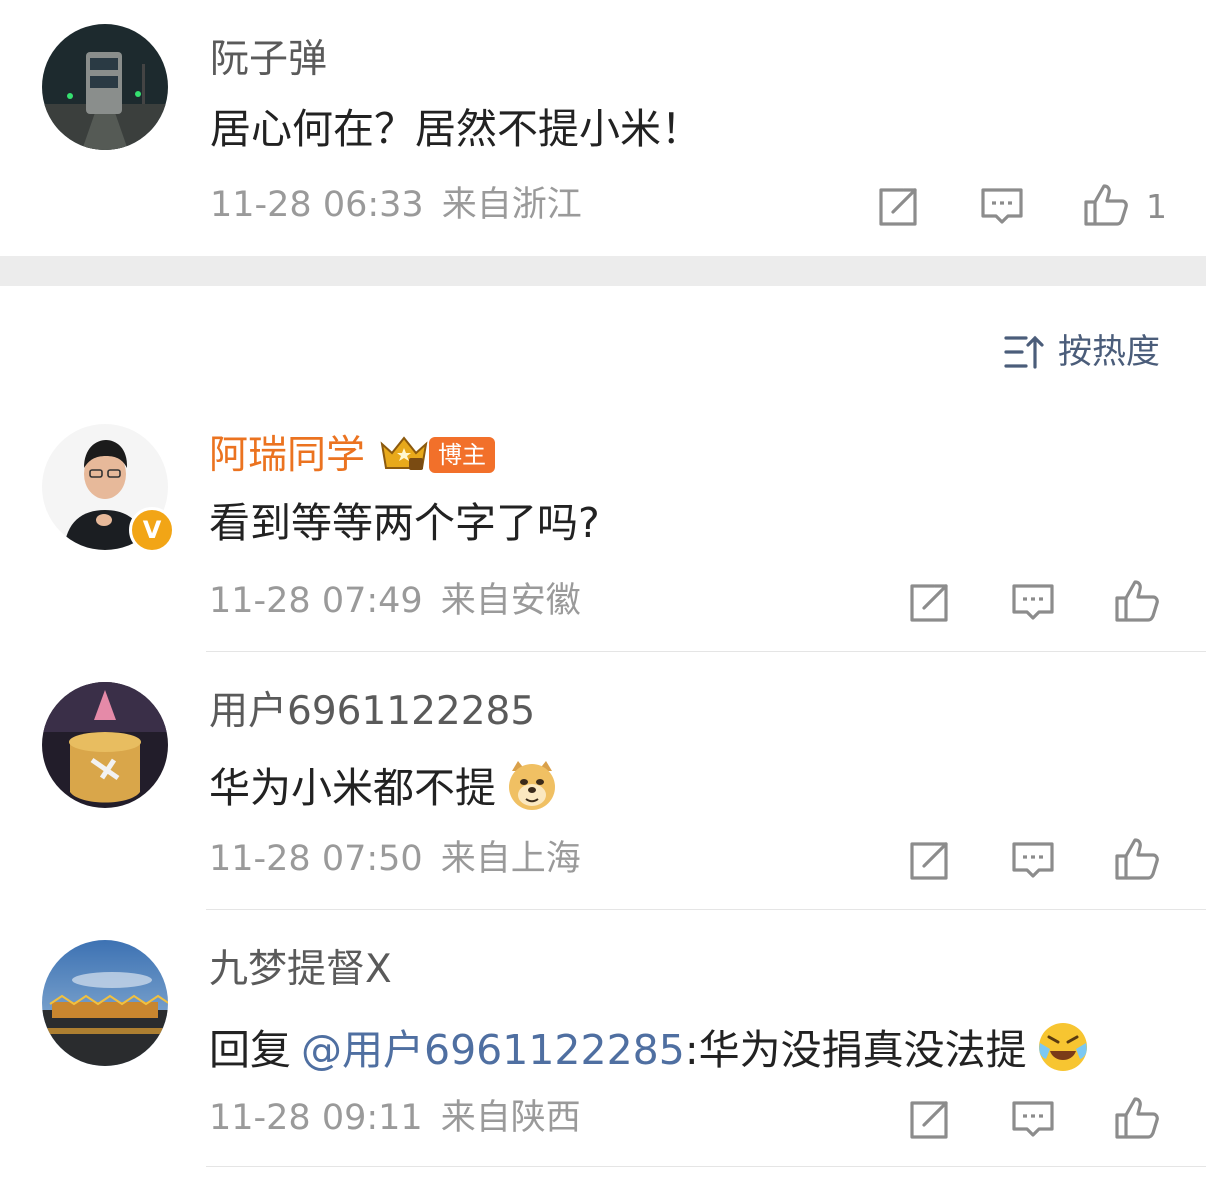 This screenshot has height=1182, width=1206. What do you see at coordinates (462, 455) in the screenshot?
I see `blogger-badge: 博主` at bounding box center [462, 455].